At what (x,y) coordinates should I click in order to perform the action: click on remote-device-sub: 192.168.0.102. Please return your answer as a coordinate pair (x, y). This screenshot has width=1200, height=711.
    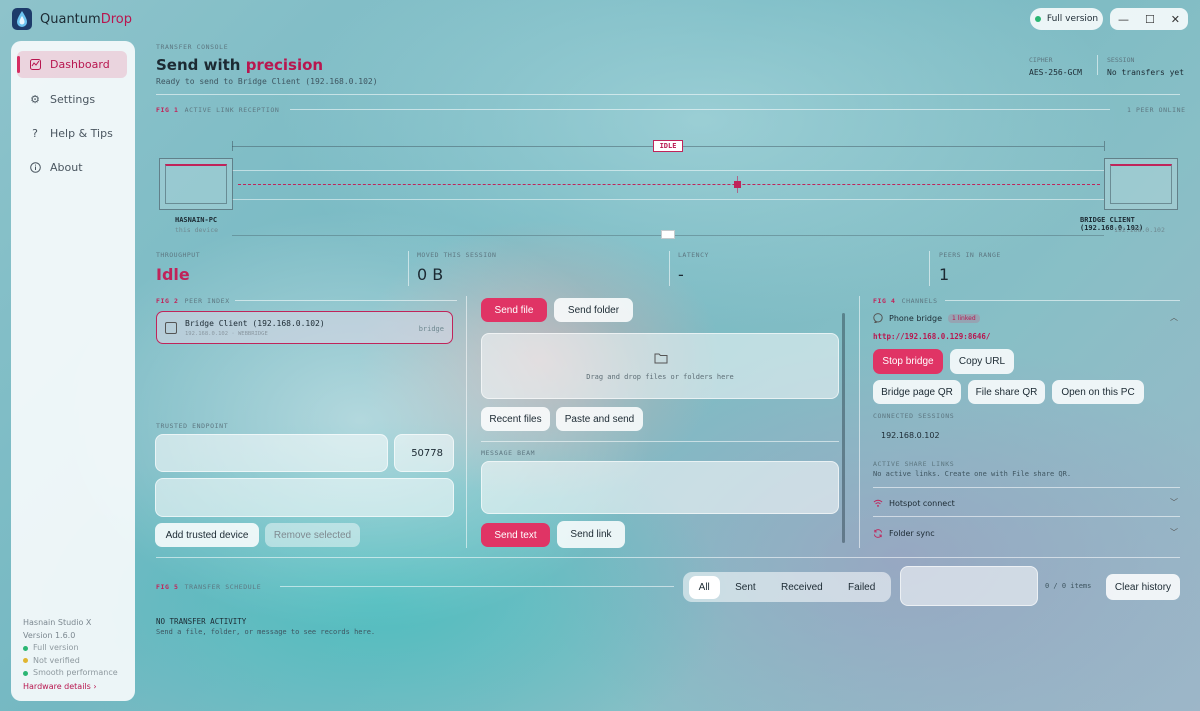
    Looking at the image, I should click on (1139, 230).